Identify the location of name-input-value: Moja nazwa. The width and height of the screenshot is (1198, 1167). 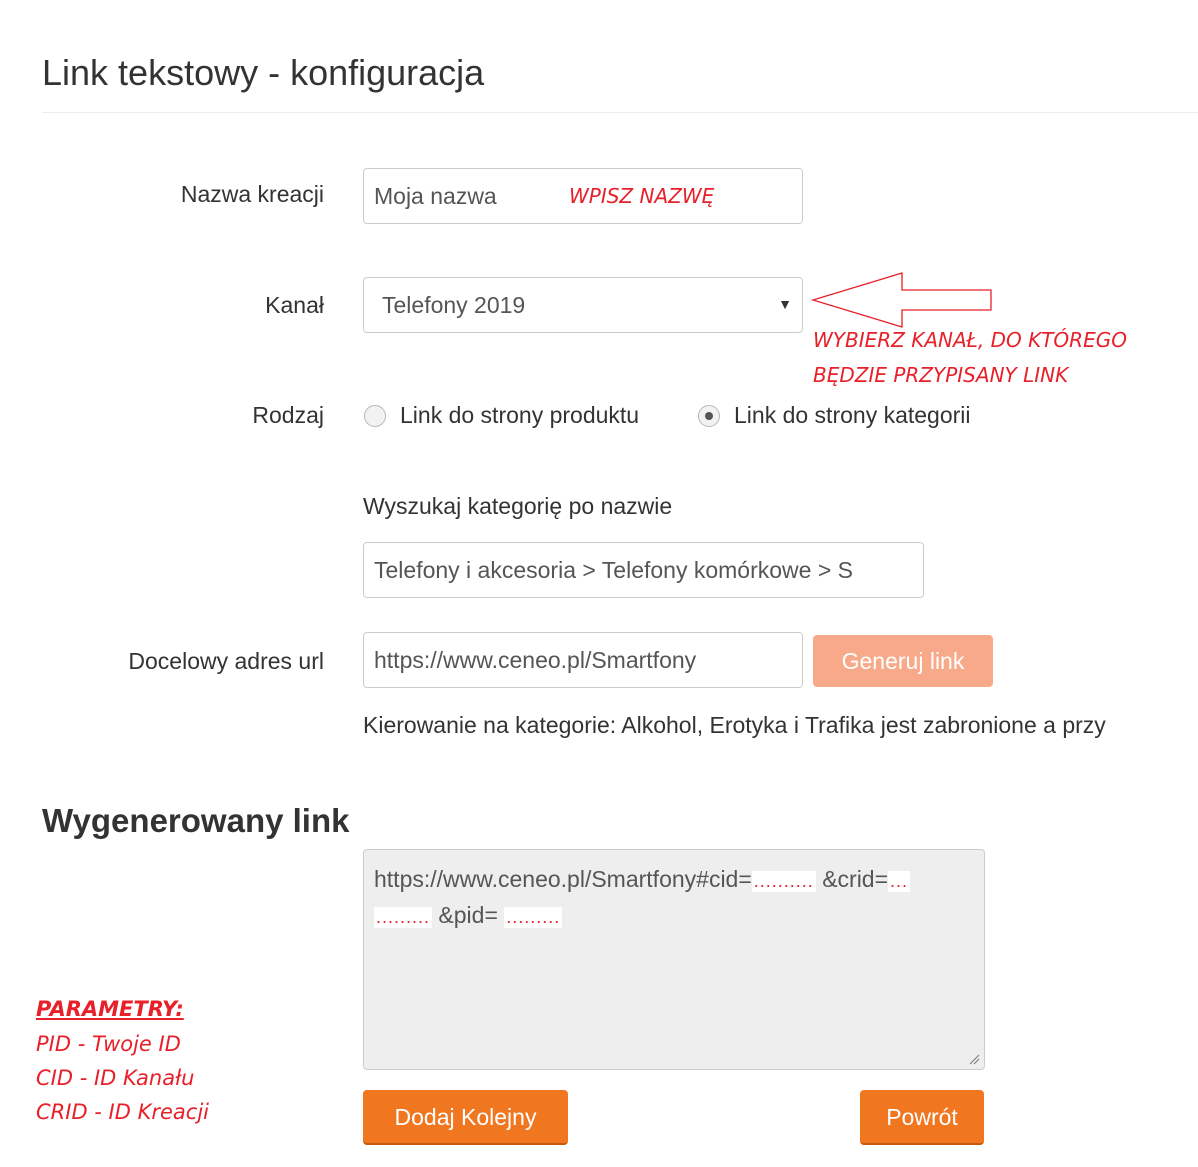
(435, 196).